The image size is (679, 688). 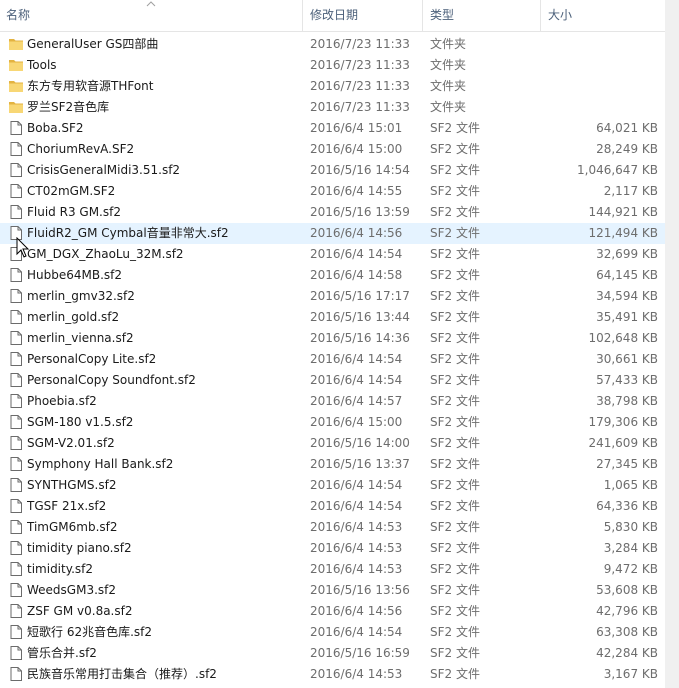 I want to click on folder-row: 罗兰SF2音色库 2016/7/23 11:33 文件夹, so click(x=332, y=107).